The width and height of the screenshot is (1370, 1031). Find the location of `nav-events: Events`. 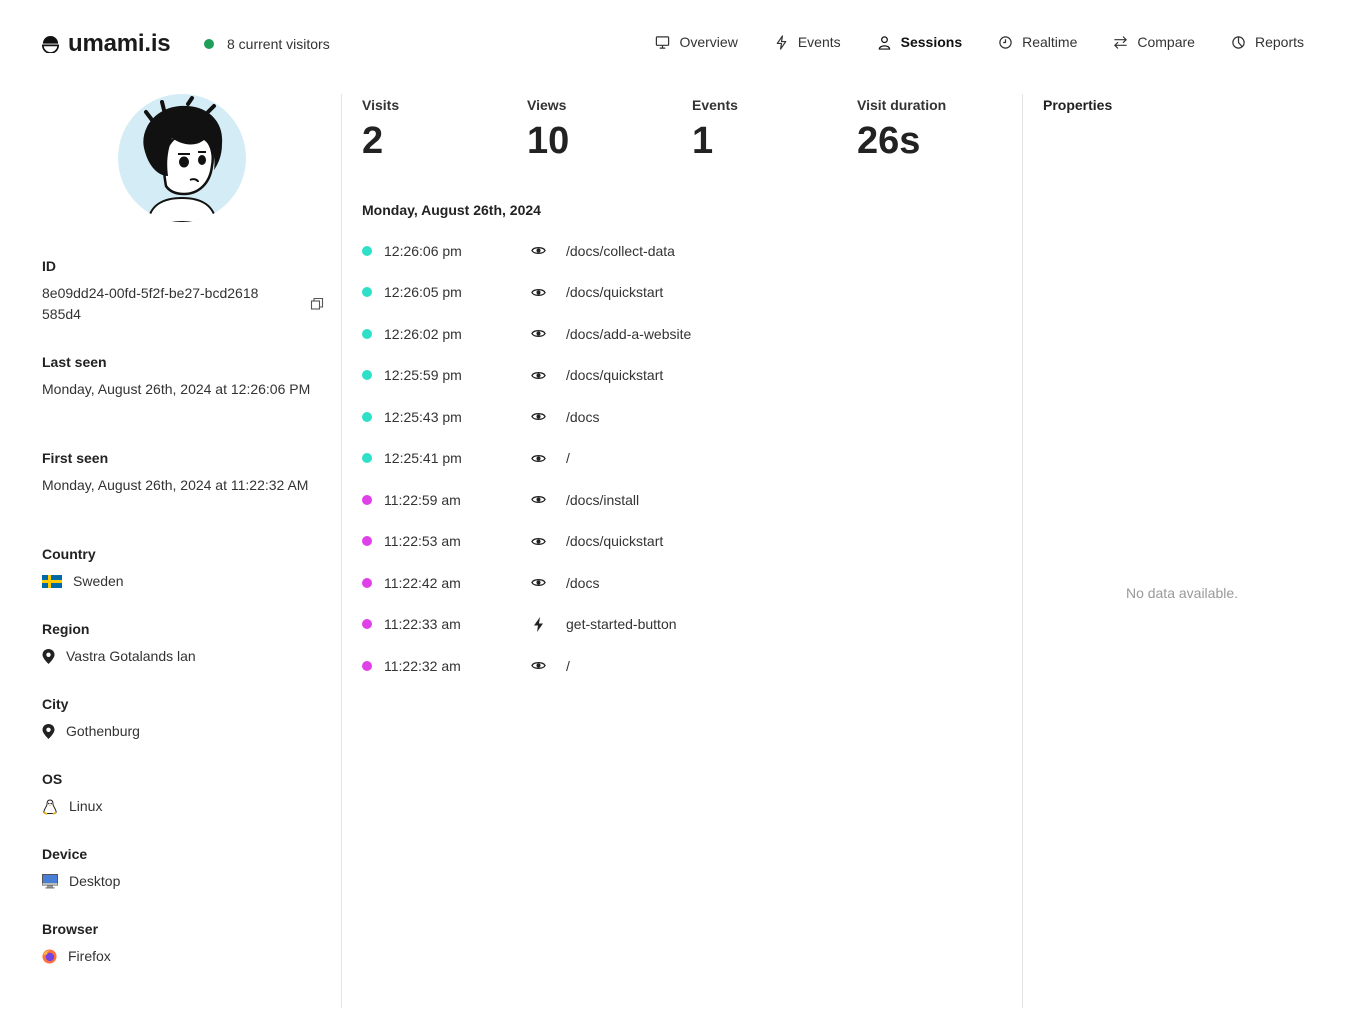

nav-events: Events is located at coordinates (807, 42).